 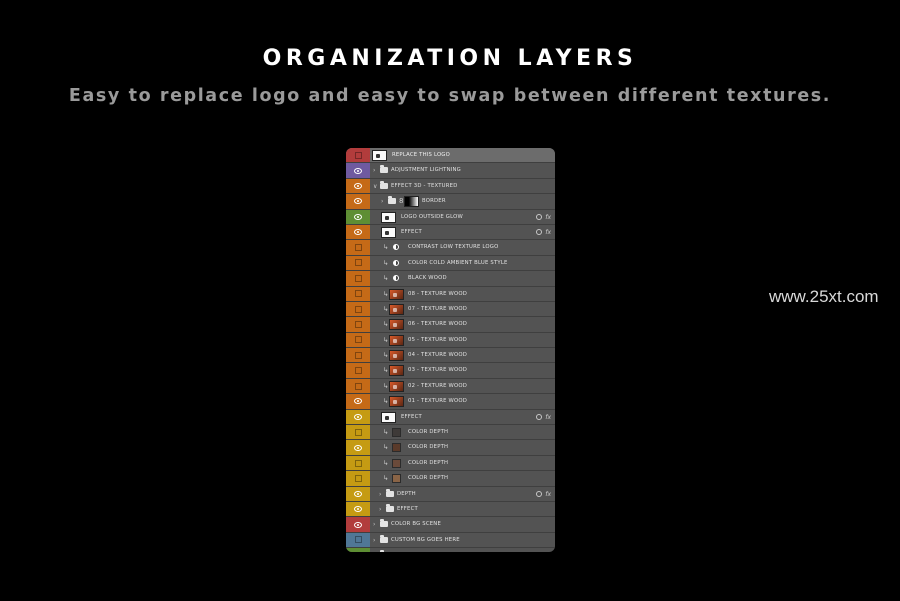 What do you see at coordinates (428, 447) in the screenshot?
I see `layer-name: COLOR DEPTH` at bounding box center [428, 447].